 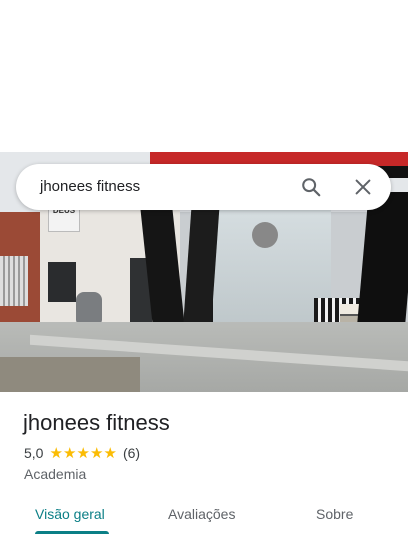 What do you see at coordinates (34, 453) in the screenshot?
I see `rating-value: 5,0` at bounding box center [34, 453].